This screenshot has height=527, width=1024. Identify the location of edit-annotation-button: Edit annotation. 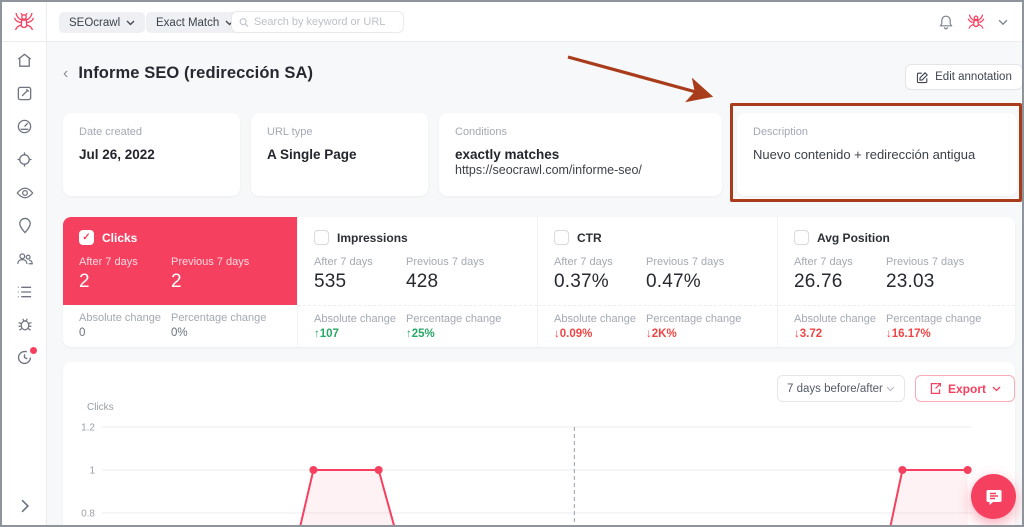
(963, 77).